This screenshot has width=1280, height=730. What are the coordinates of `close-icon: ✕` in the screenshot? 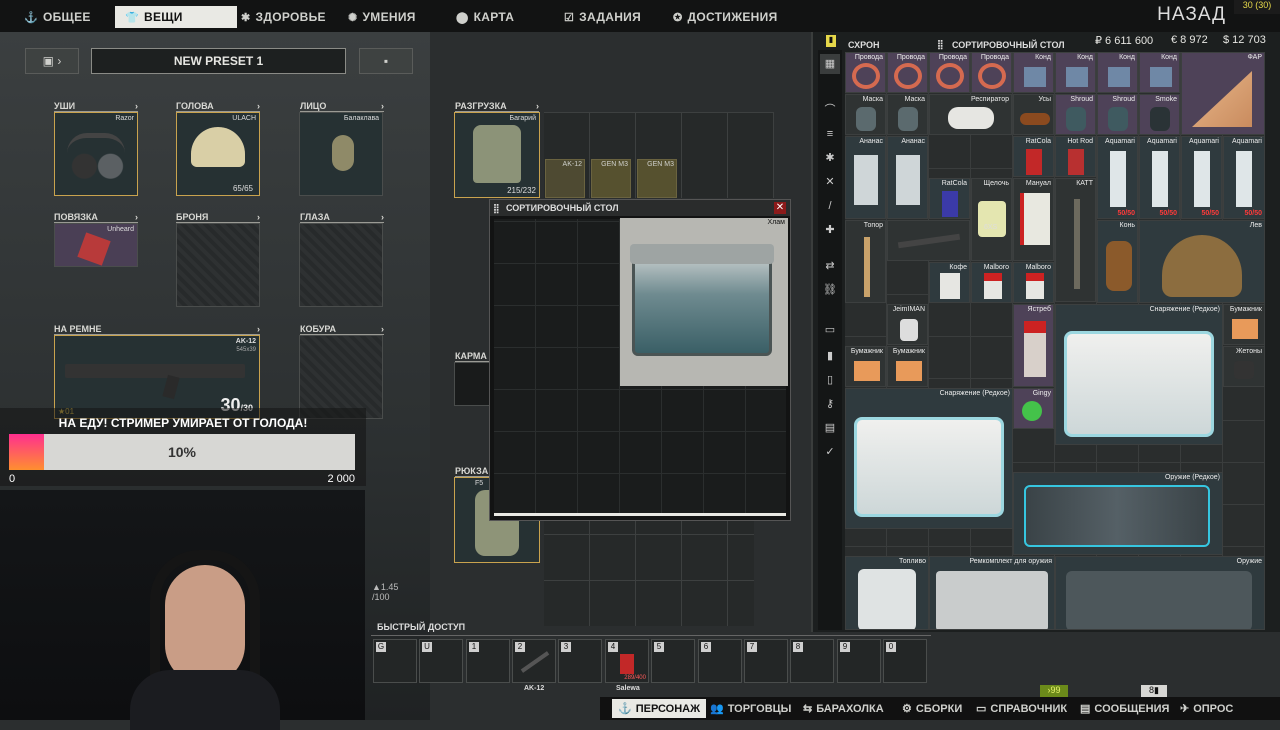 It's located at (780, 208).